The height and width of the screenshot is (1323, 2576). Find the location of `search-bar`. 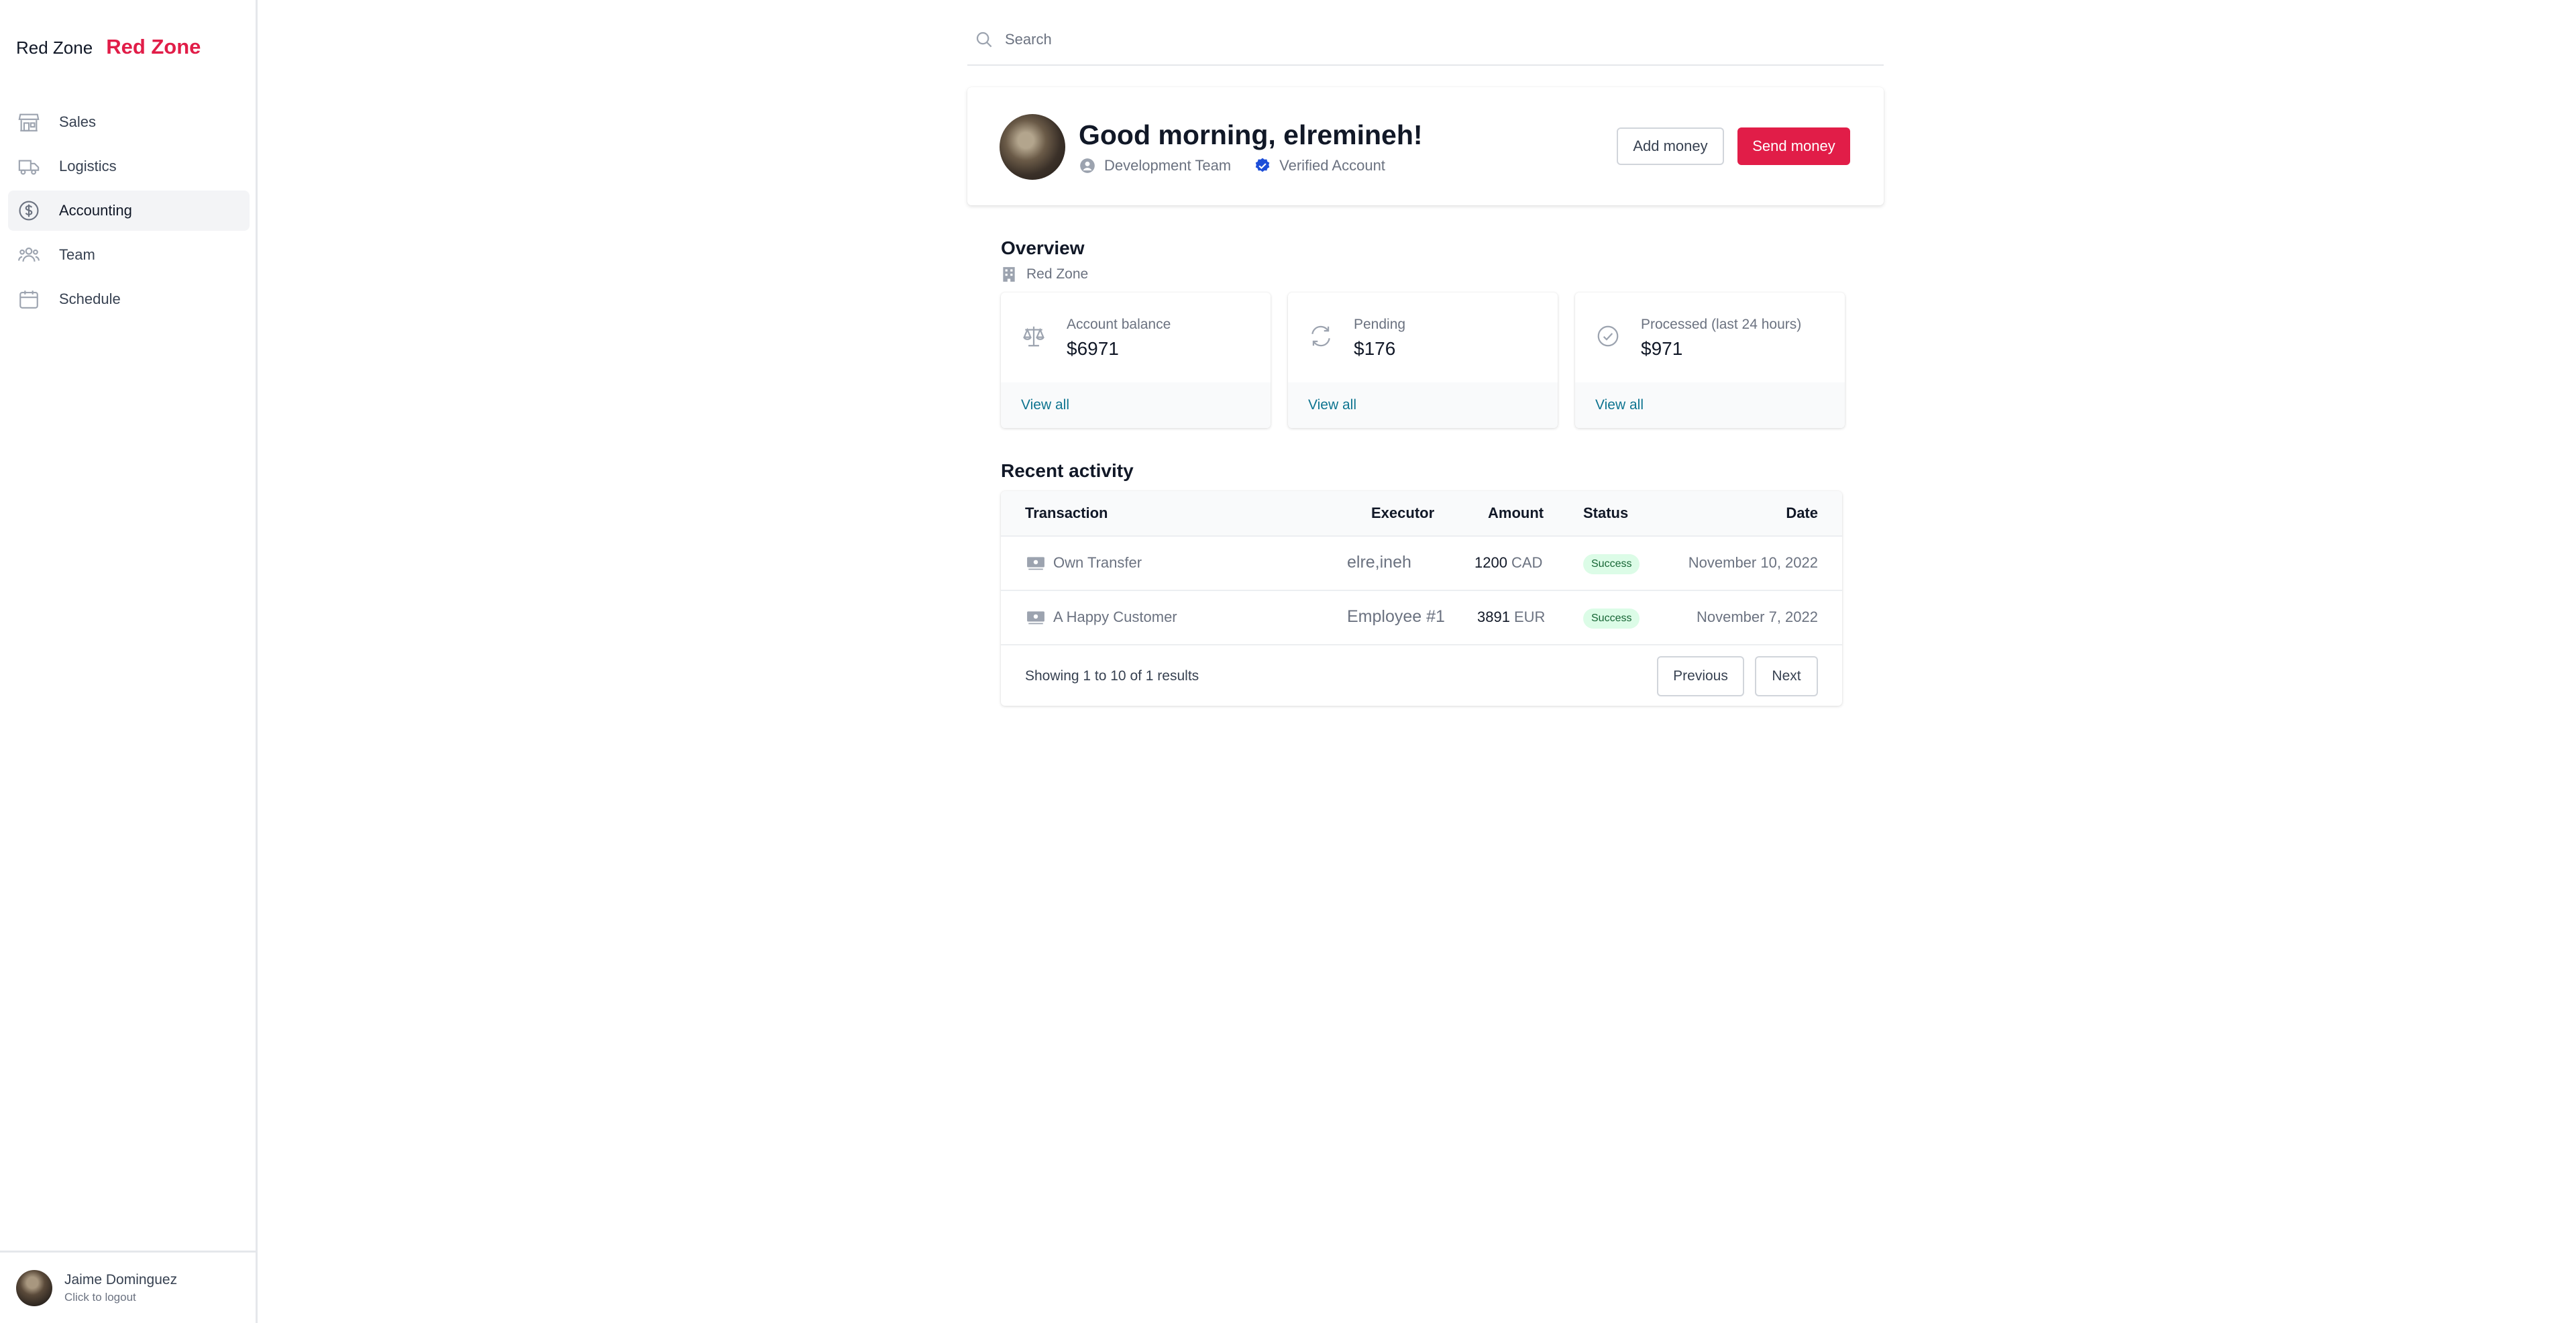

search-bar is located at coordinates (1425, 40).